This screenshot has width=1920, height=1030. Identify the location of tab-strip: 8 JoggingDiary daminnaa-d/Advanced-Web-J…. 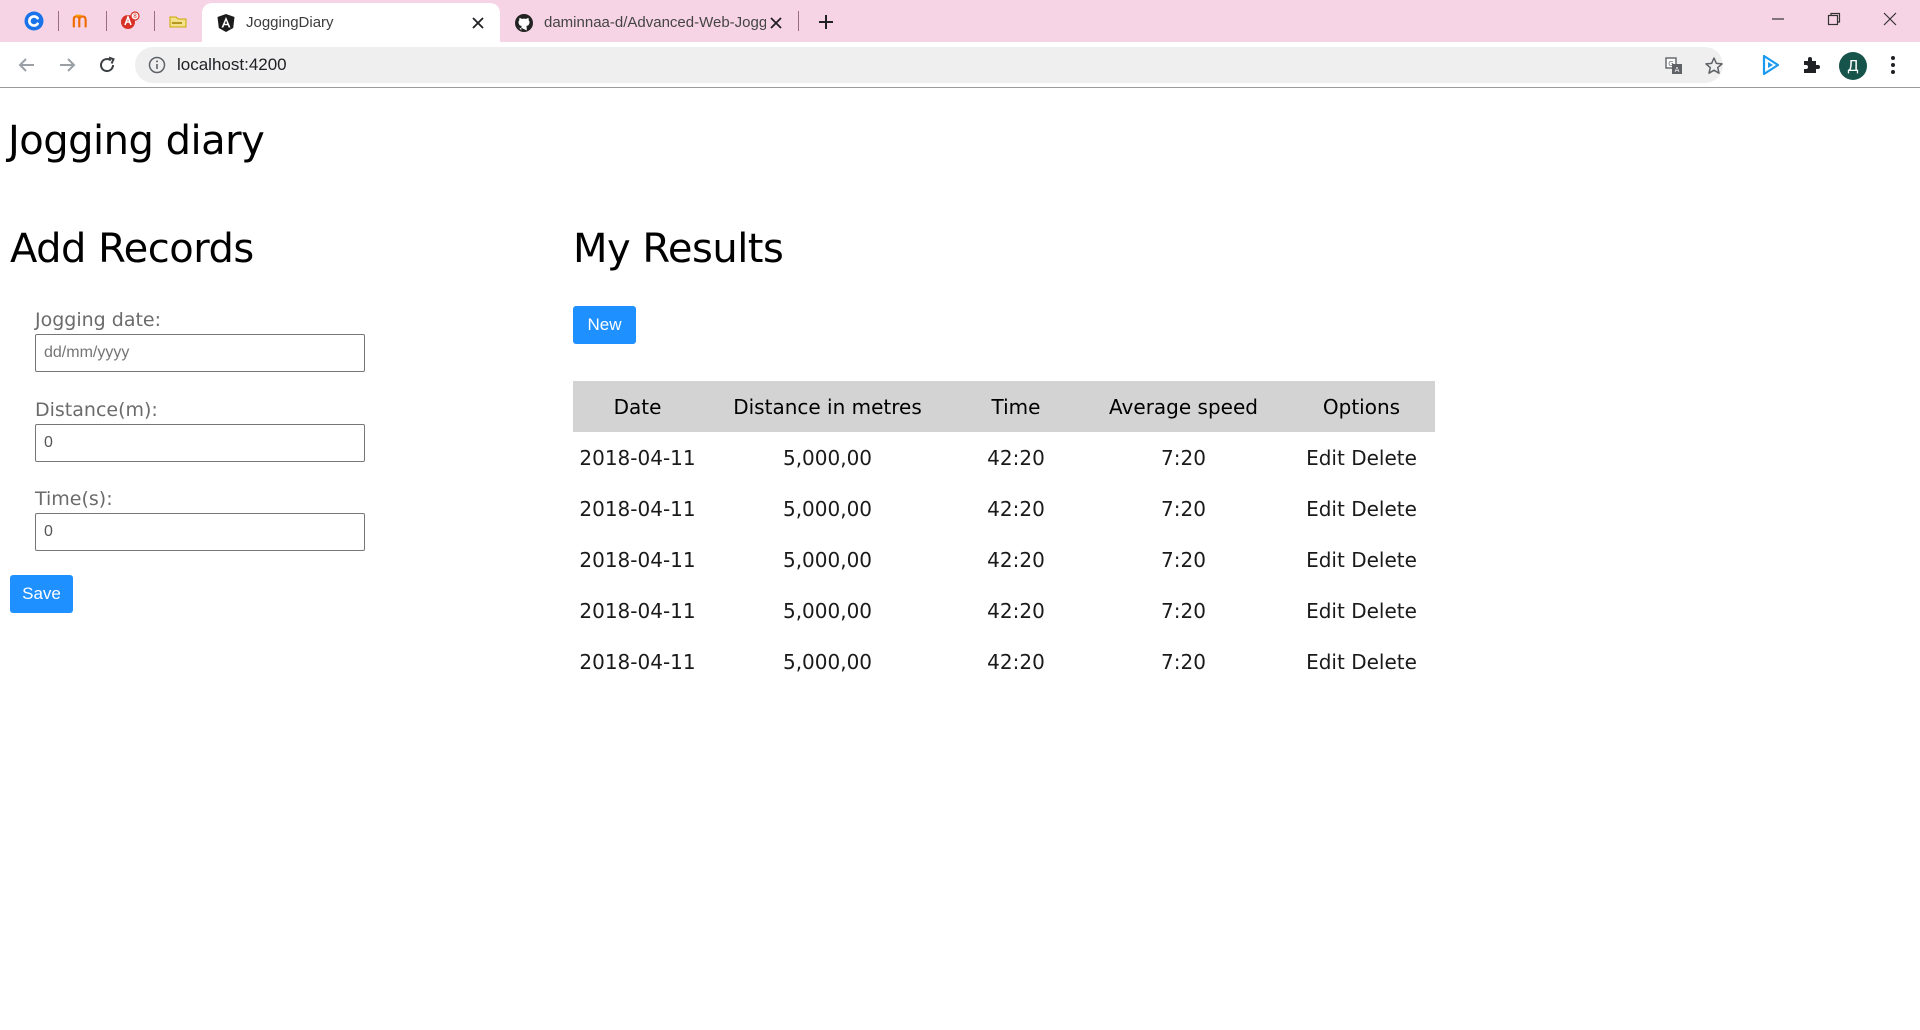
(960, 21).